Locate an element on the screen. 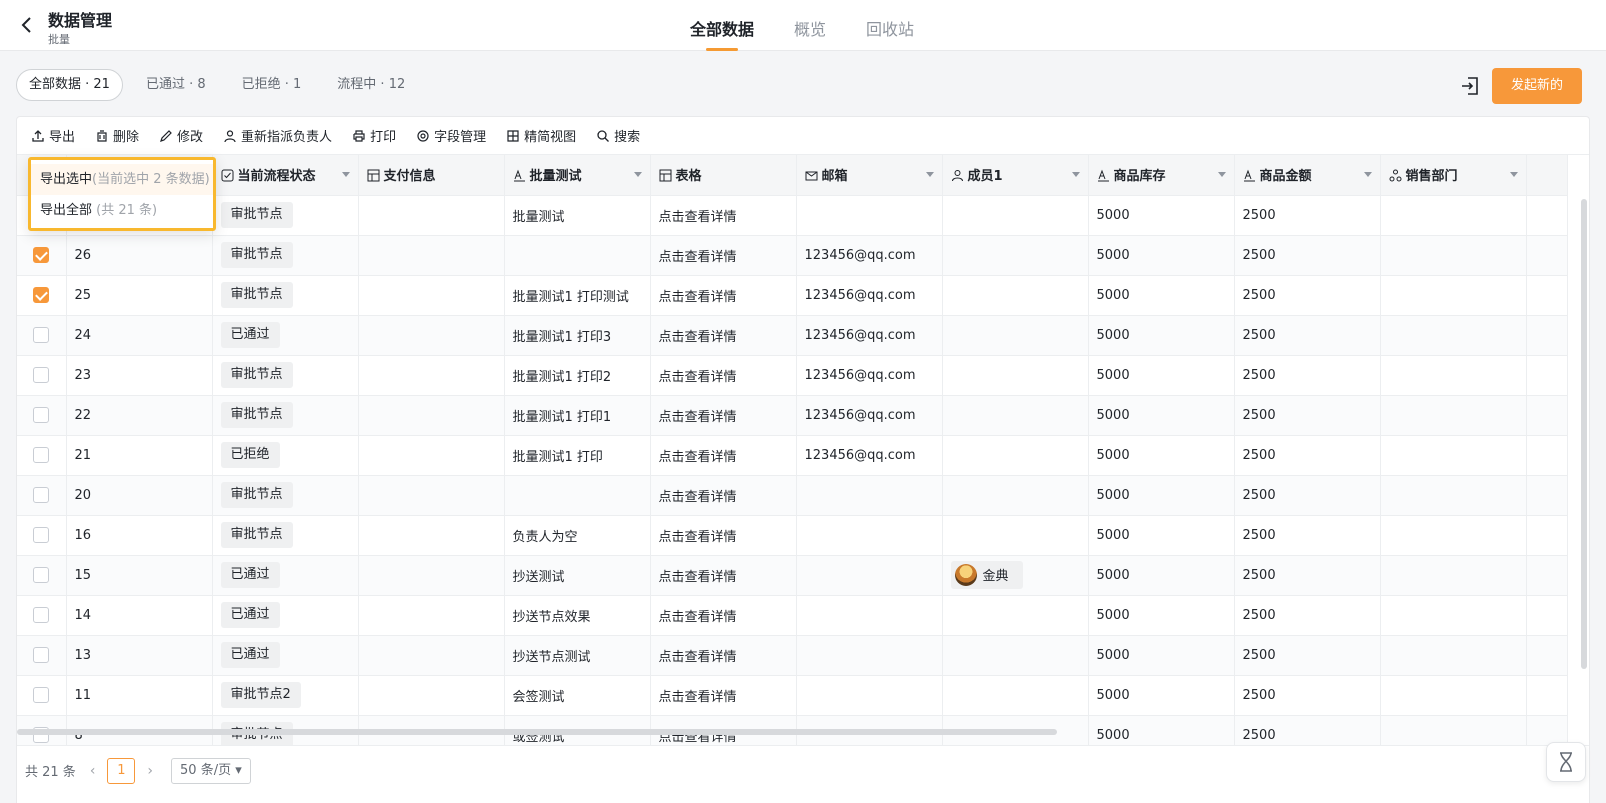 This screenshot has height=803, width=1606. header-payment-label: 支付信息 is located at coordinates (409, 177).